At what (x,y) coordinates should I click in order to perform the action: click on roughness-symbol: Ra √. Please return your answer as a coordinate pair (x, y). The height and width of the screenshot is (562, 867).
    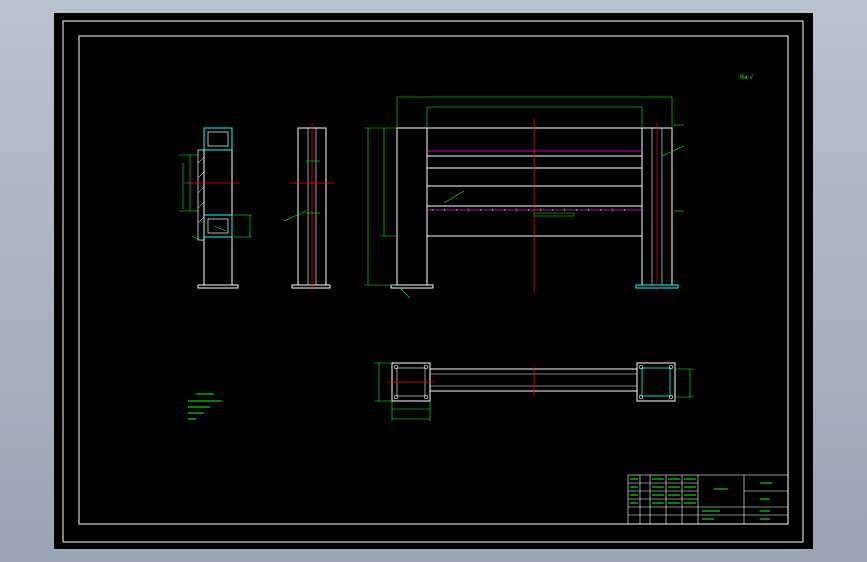
    Looking at the image, I should click on (747, 77).